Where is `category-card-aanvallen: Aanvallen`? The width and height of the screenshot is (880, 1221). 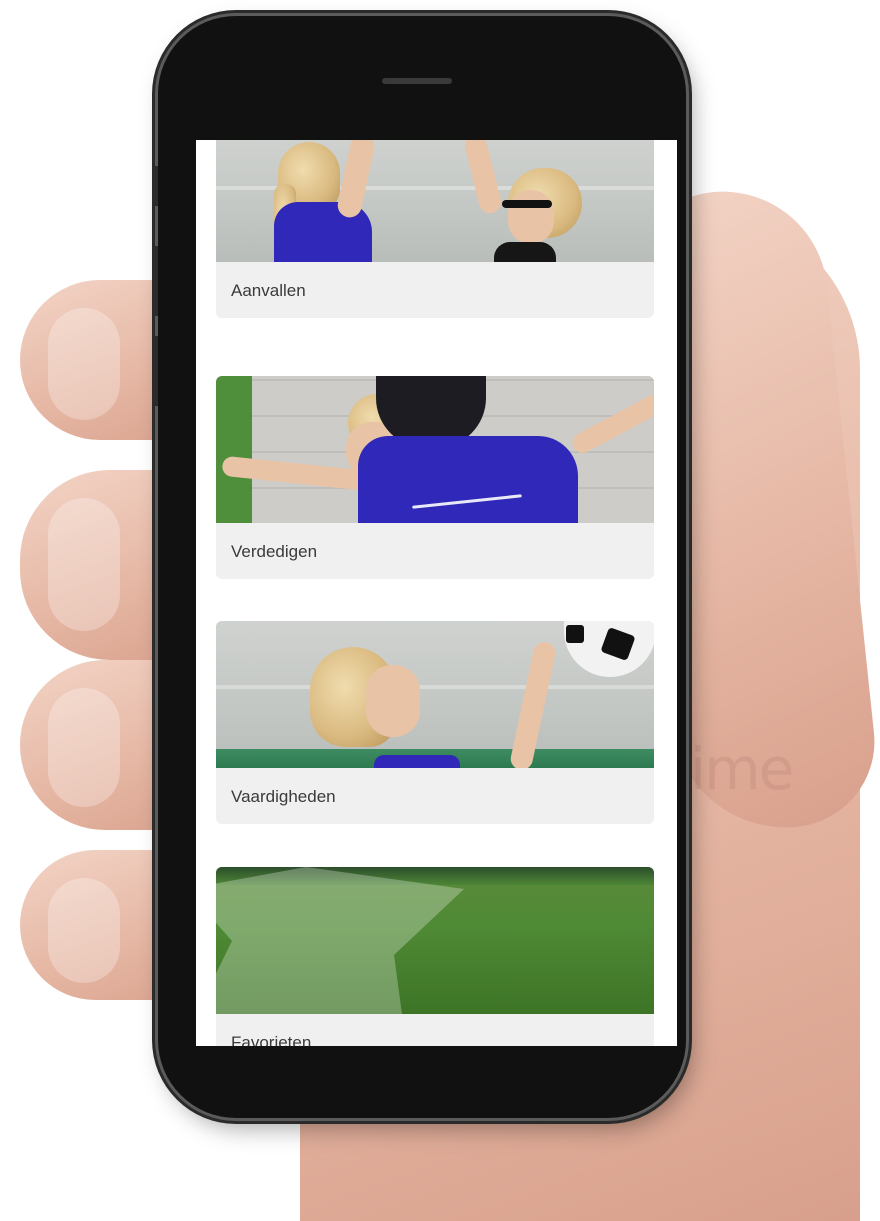 category-card-aanvallen: Aanvallen is located at coordinates (435, 229).